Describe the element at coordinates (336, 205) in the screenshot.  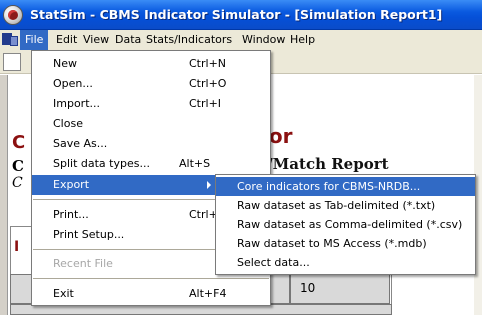
I see `submenu-item-label: Raw dataset as Tab-delimited (*.txt)` at that location.